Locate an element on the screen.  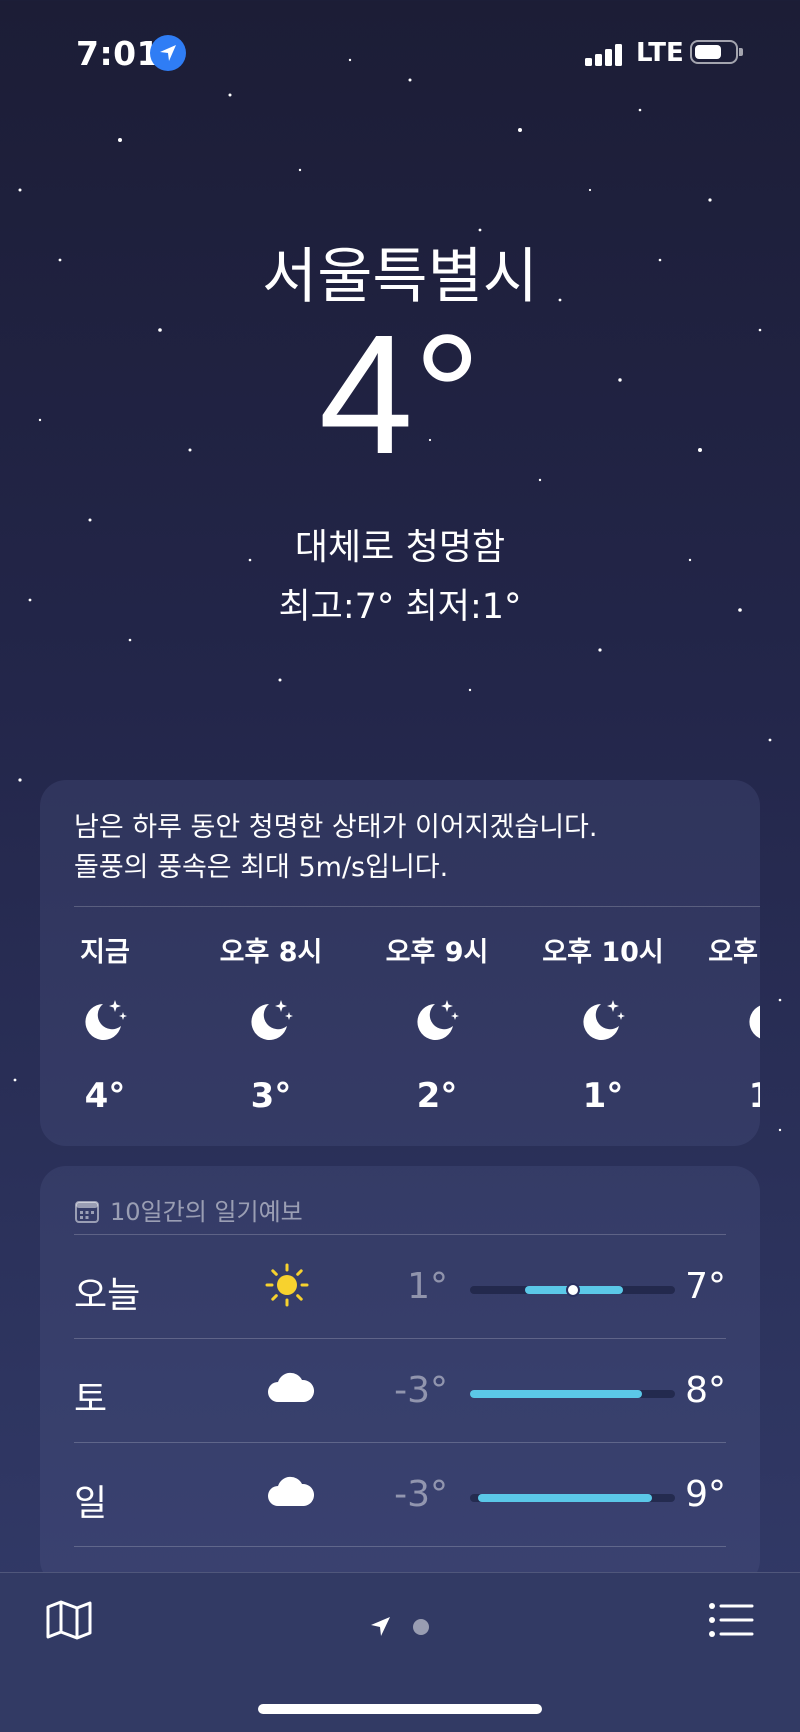
daily-header: 10일간의 일기예보 is located at coordinates (188, 1209).